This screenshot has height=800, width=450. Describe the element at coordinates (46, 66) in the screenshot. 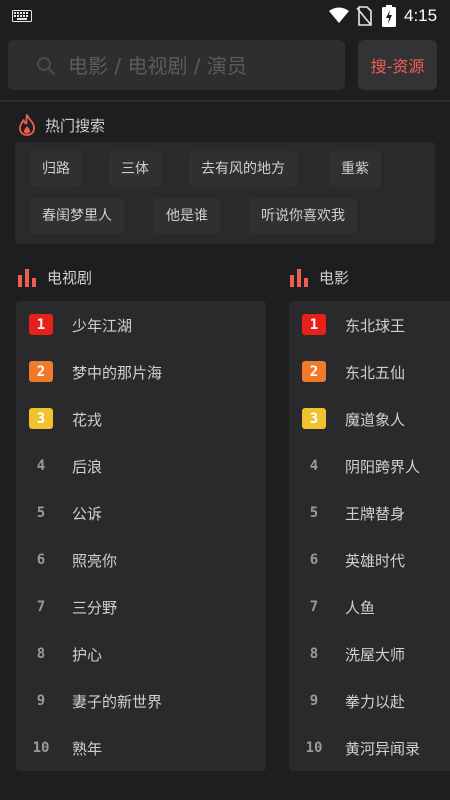

I see `search-icon` at that location.